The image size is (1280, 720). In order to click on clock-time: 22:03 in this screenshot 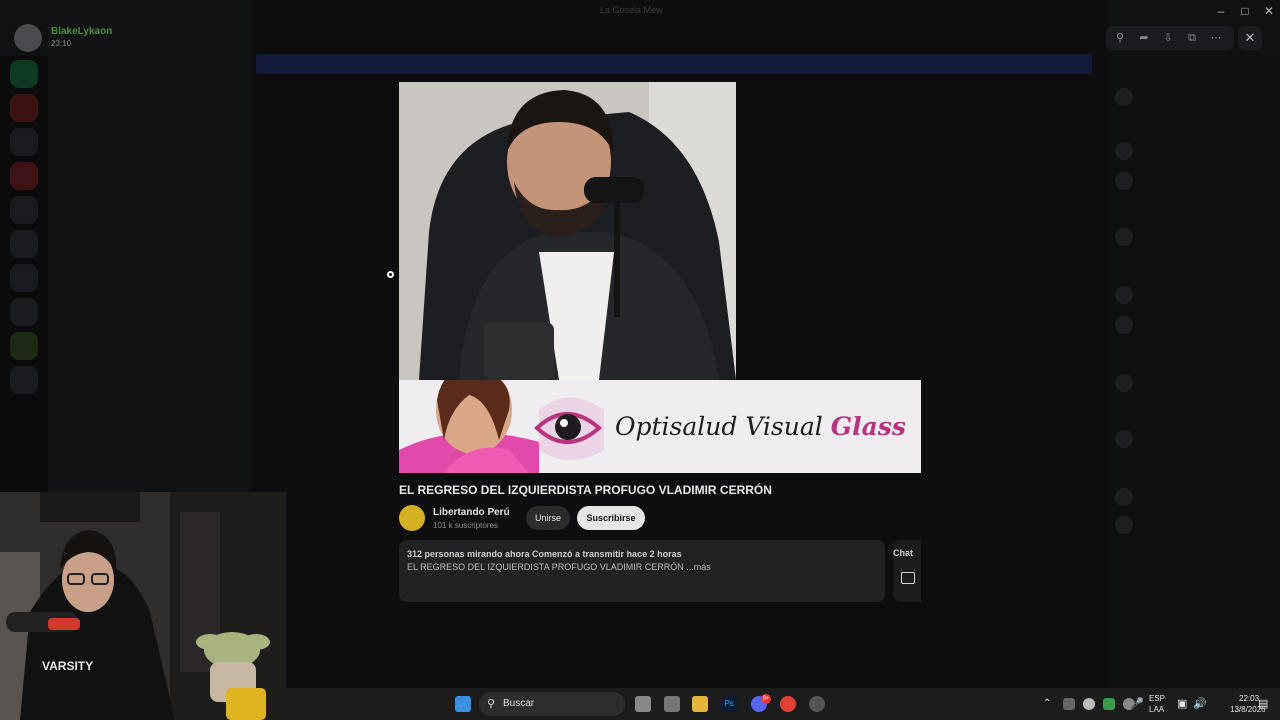, I will do `click(1249, 698)`.